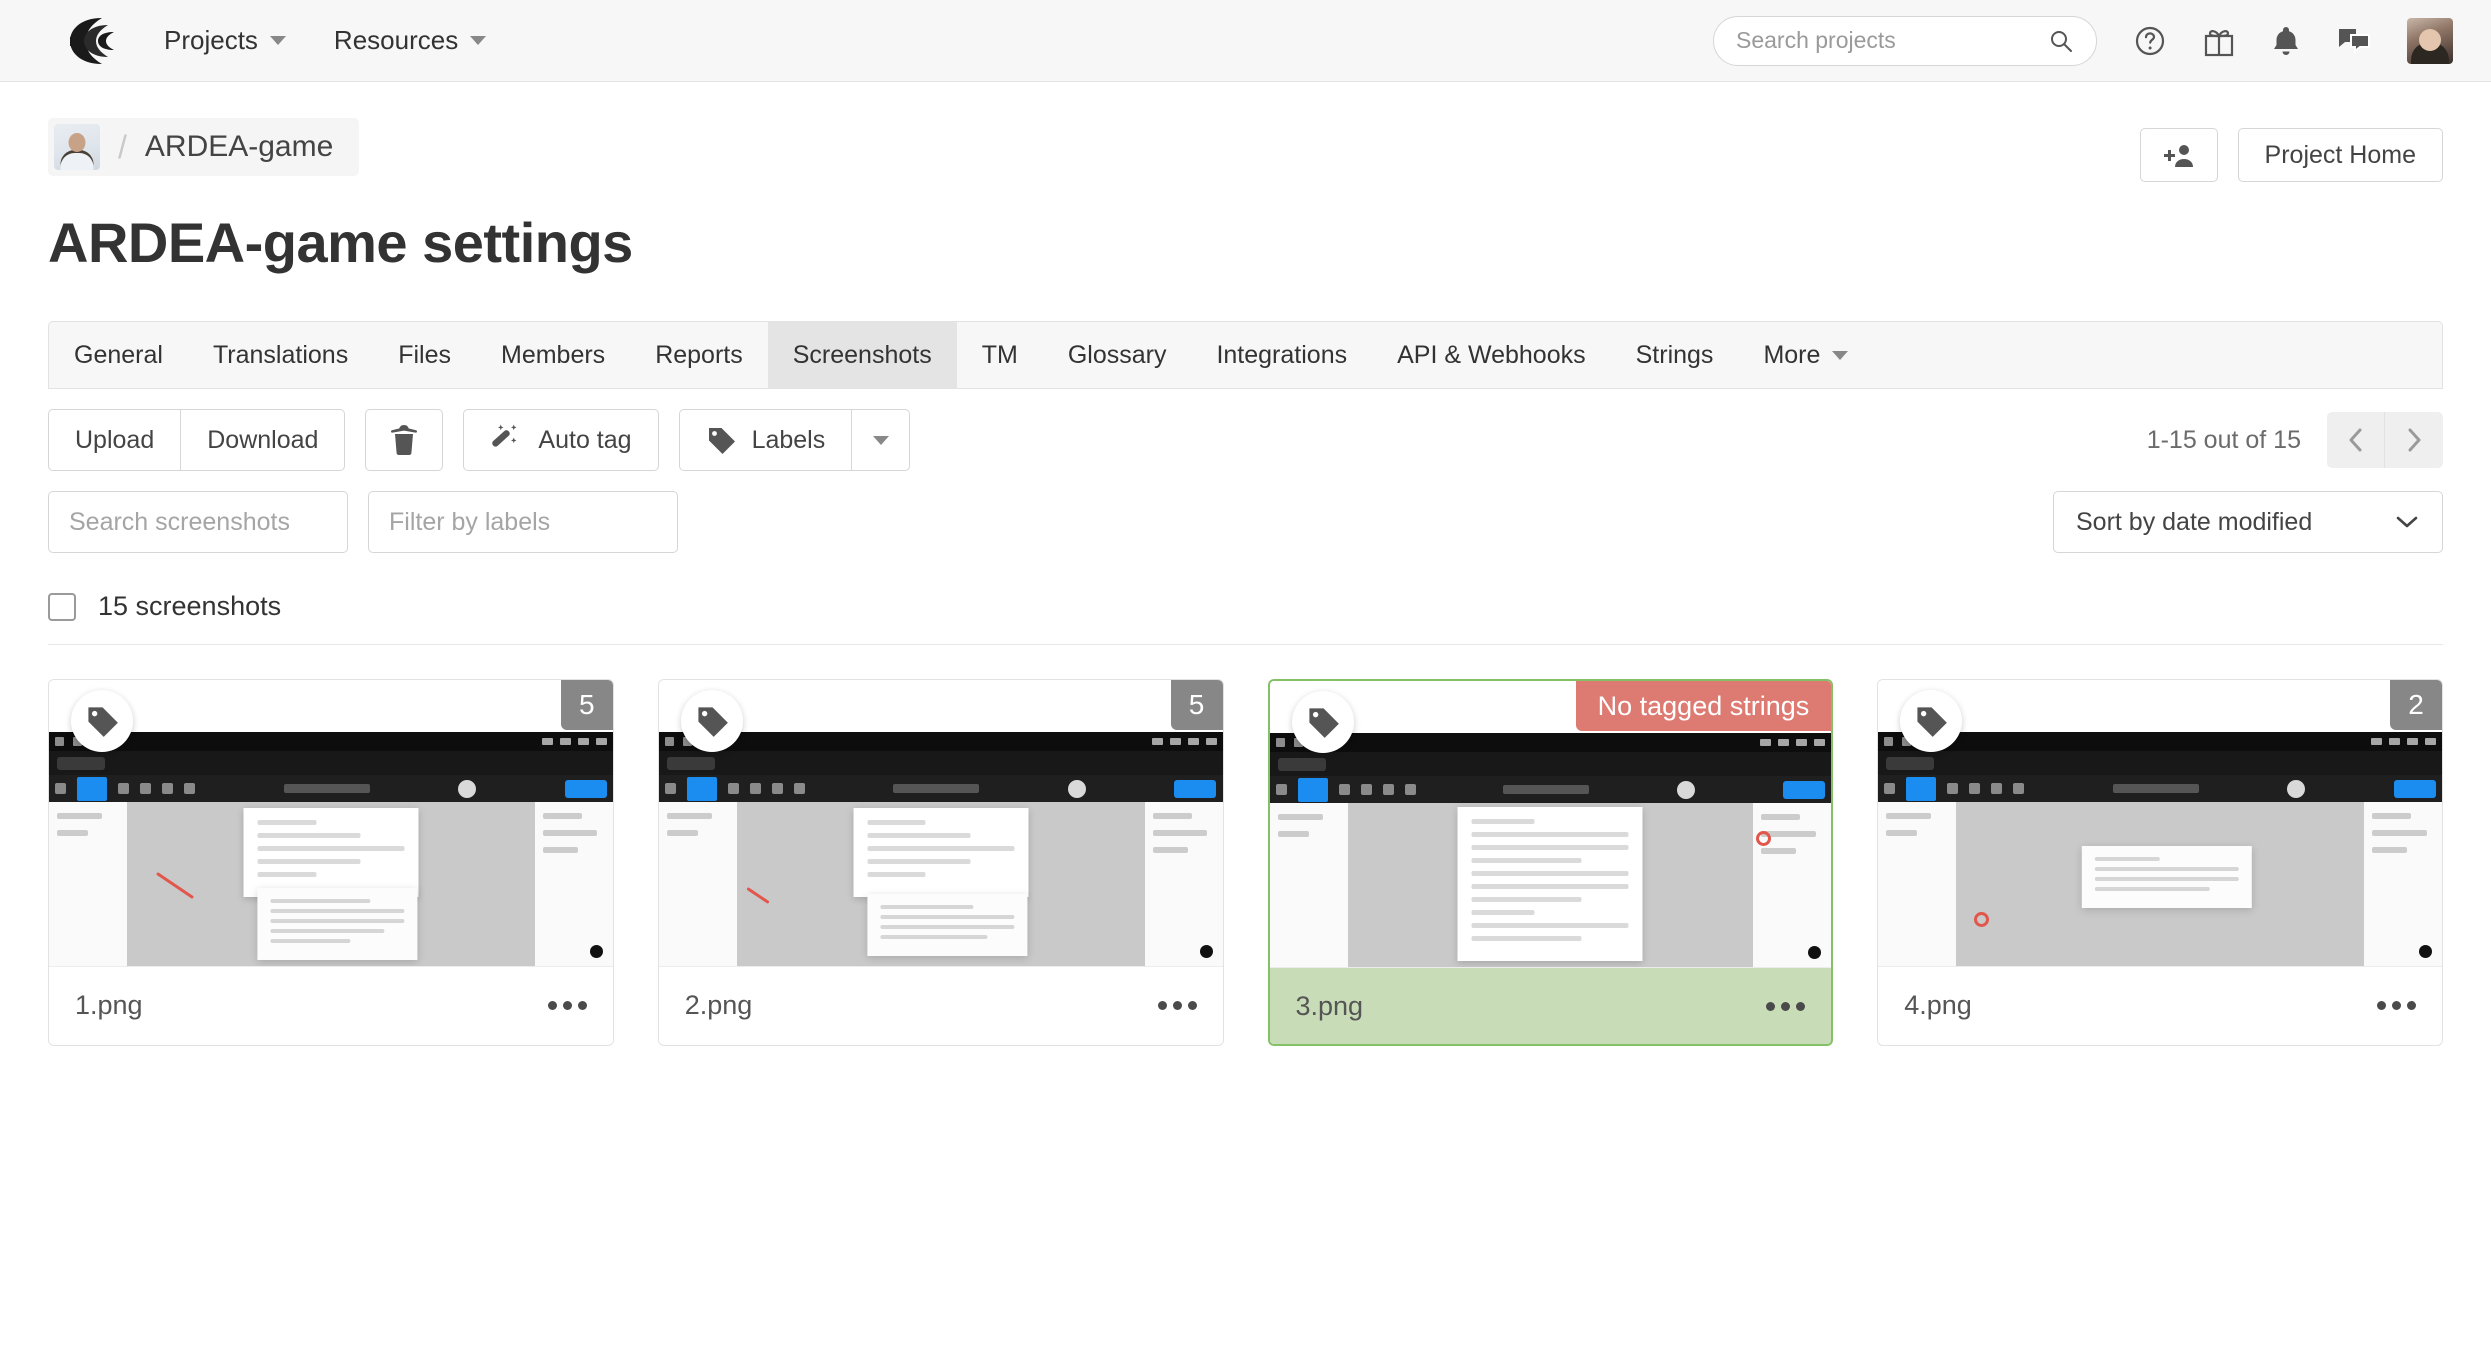  Describe the element at coordinates (1000, 355) in the screenshot. I see `tab-tm: TM` at that location.